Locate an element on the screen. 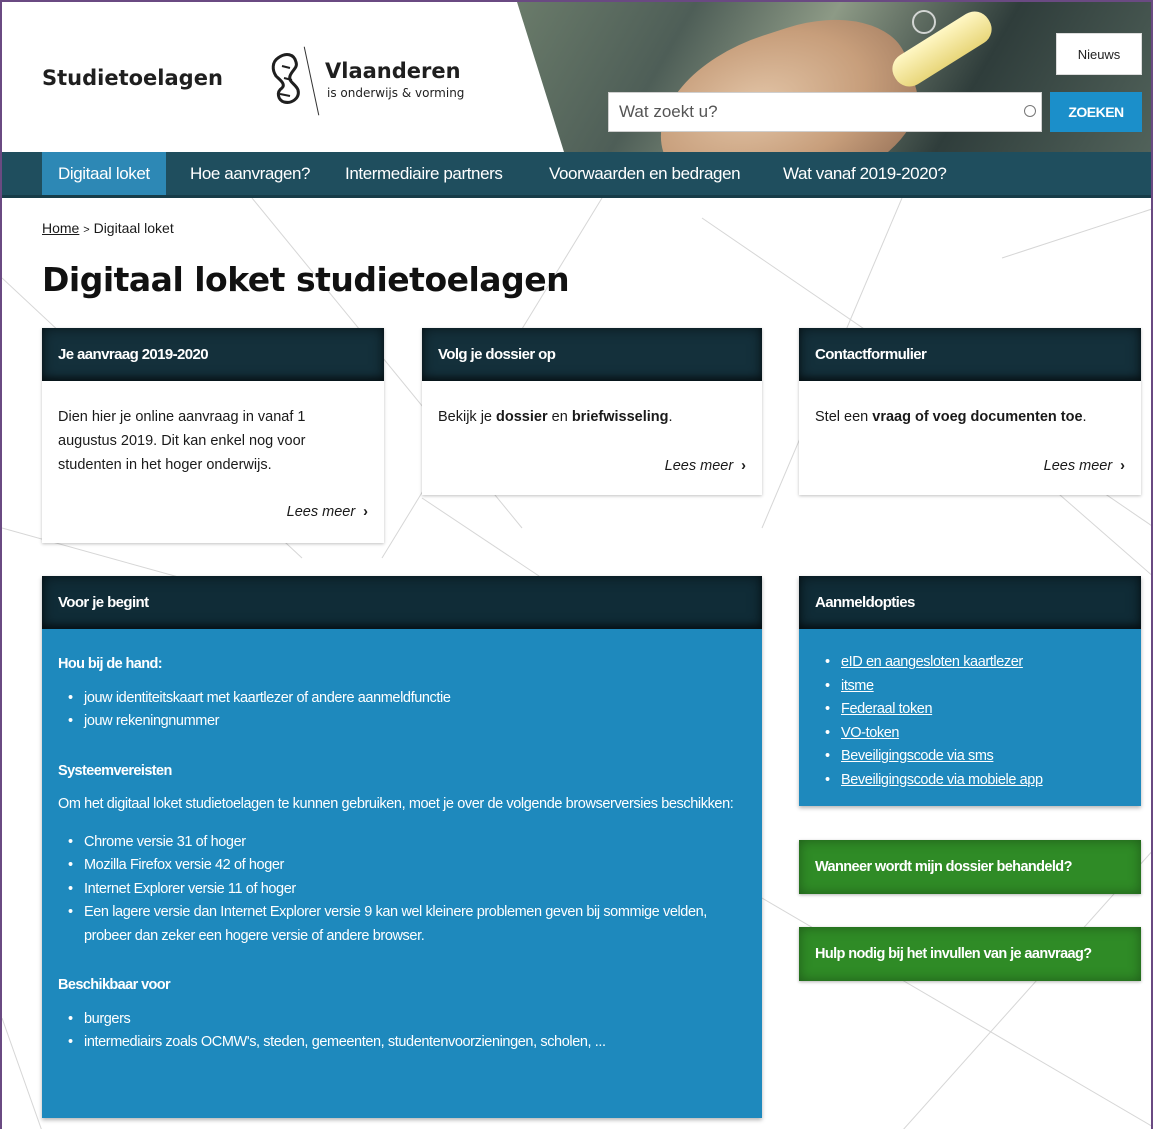  card-contact-lees-meer-link: Lees meer › is located at coordinates (1084, 466).